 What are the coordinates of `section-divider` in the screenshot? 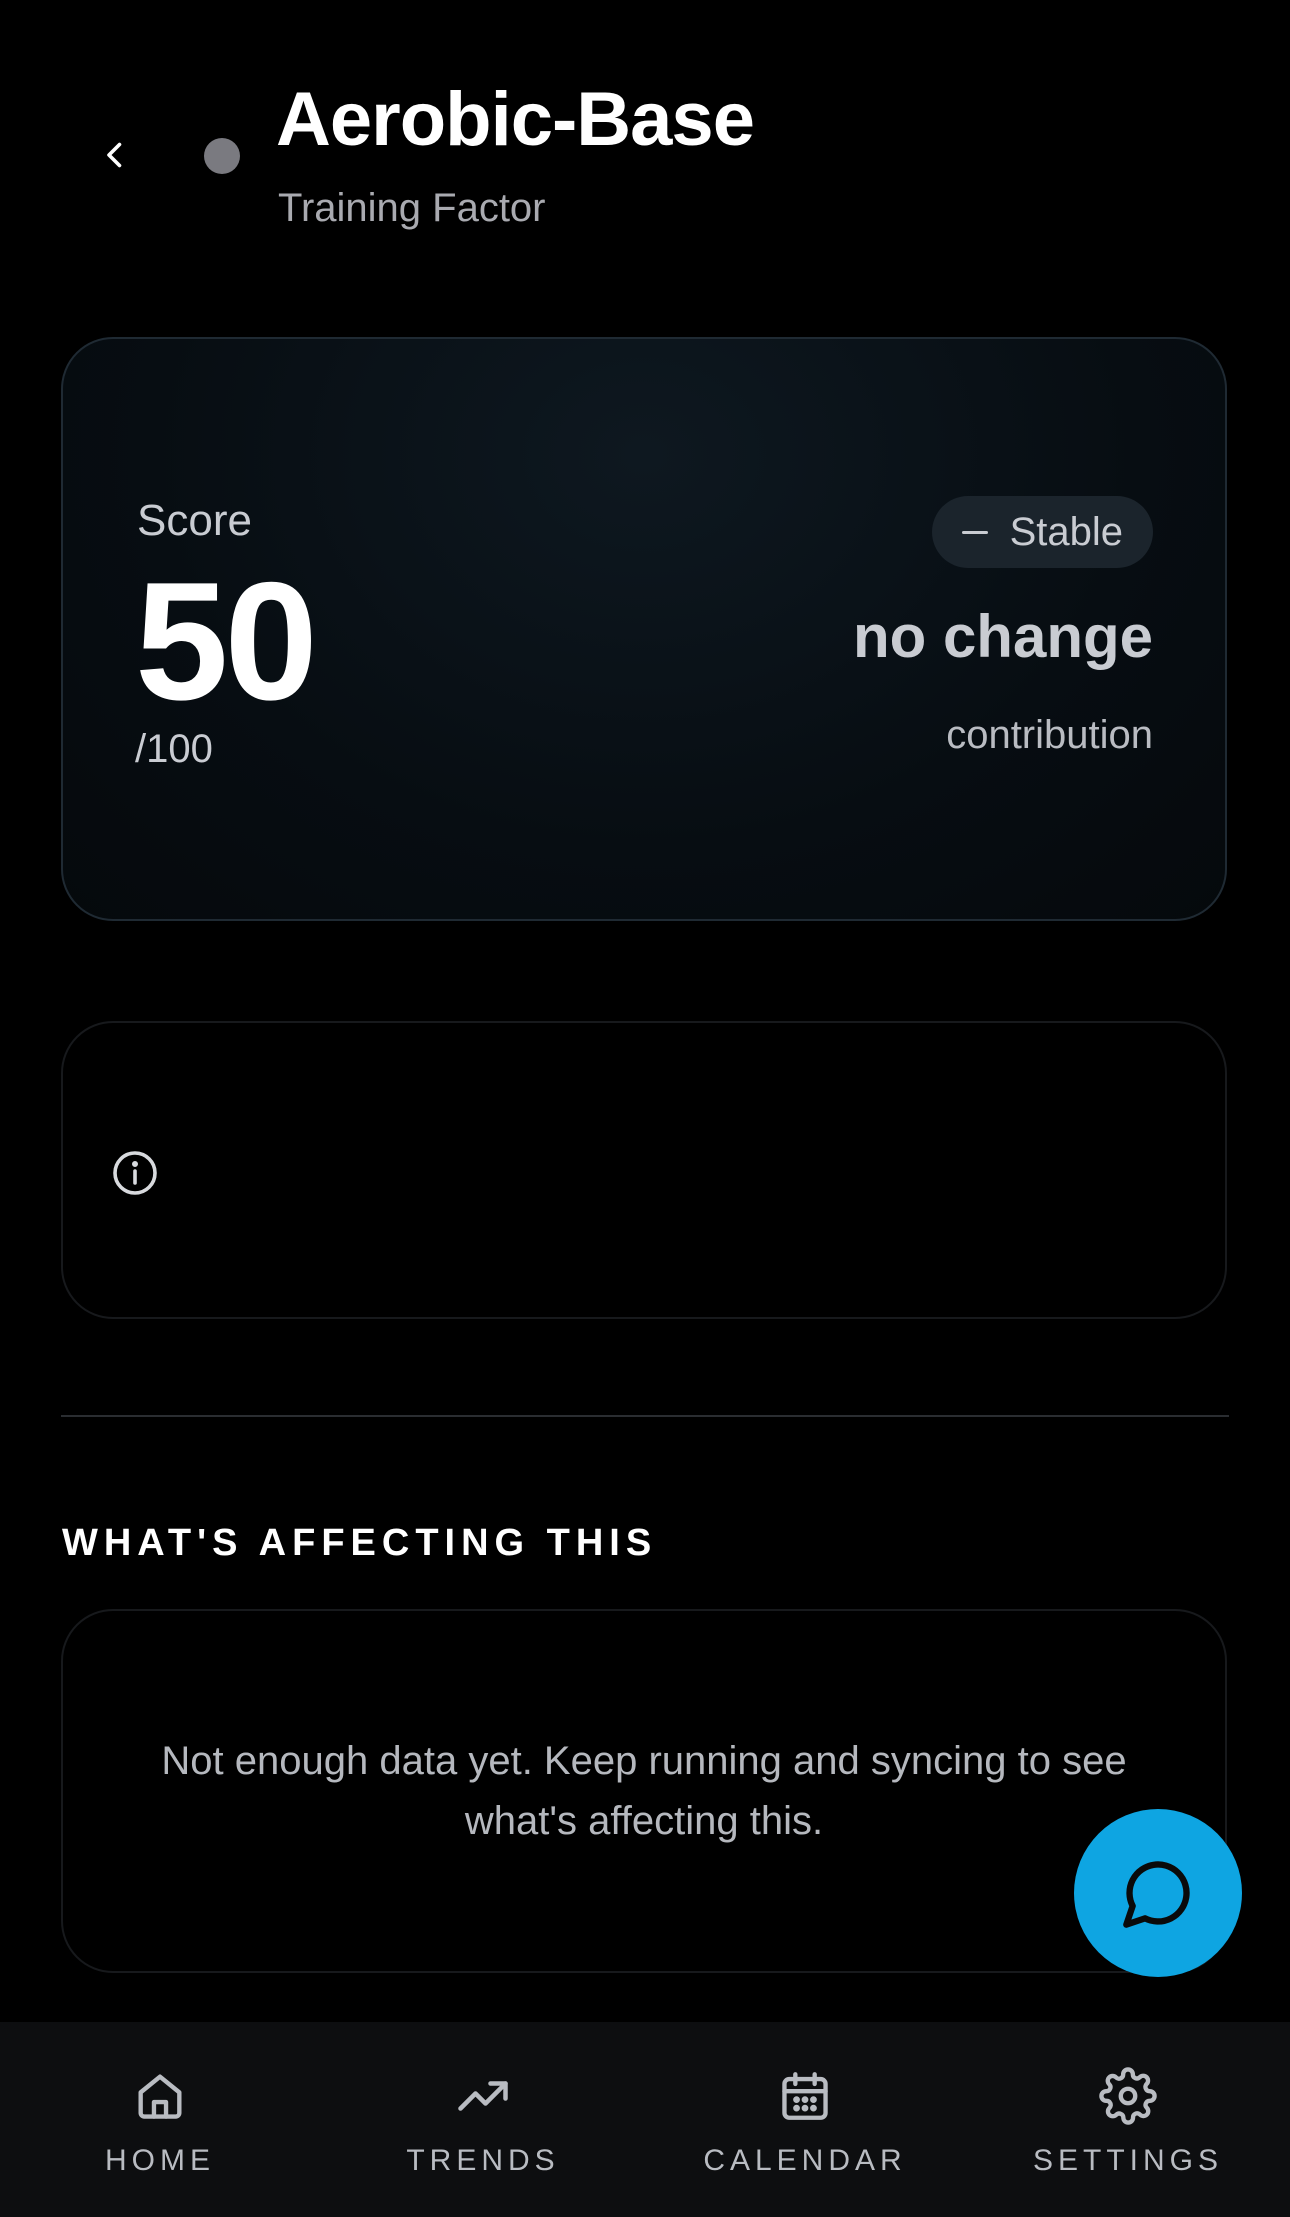 It's located at (645, 1416).